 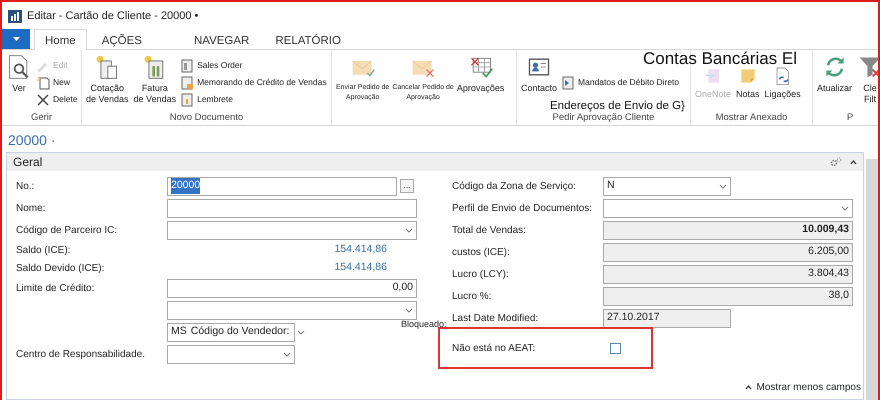 What do you see at coordinates (31, 209) in the screenshot?
I see `field-label: Nome:` at bounding box center [31, 209].